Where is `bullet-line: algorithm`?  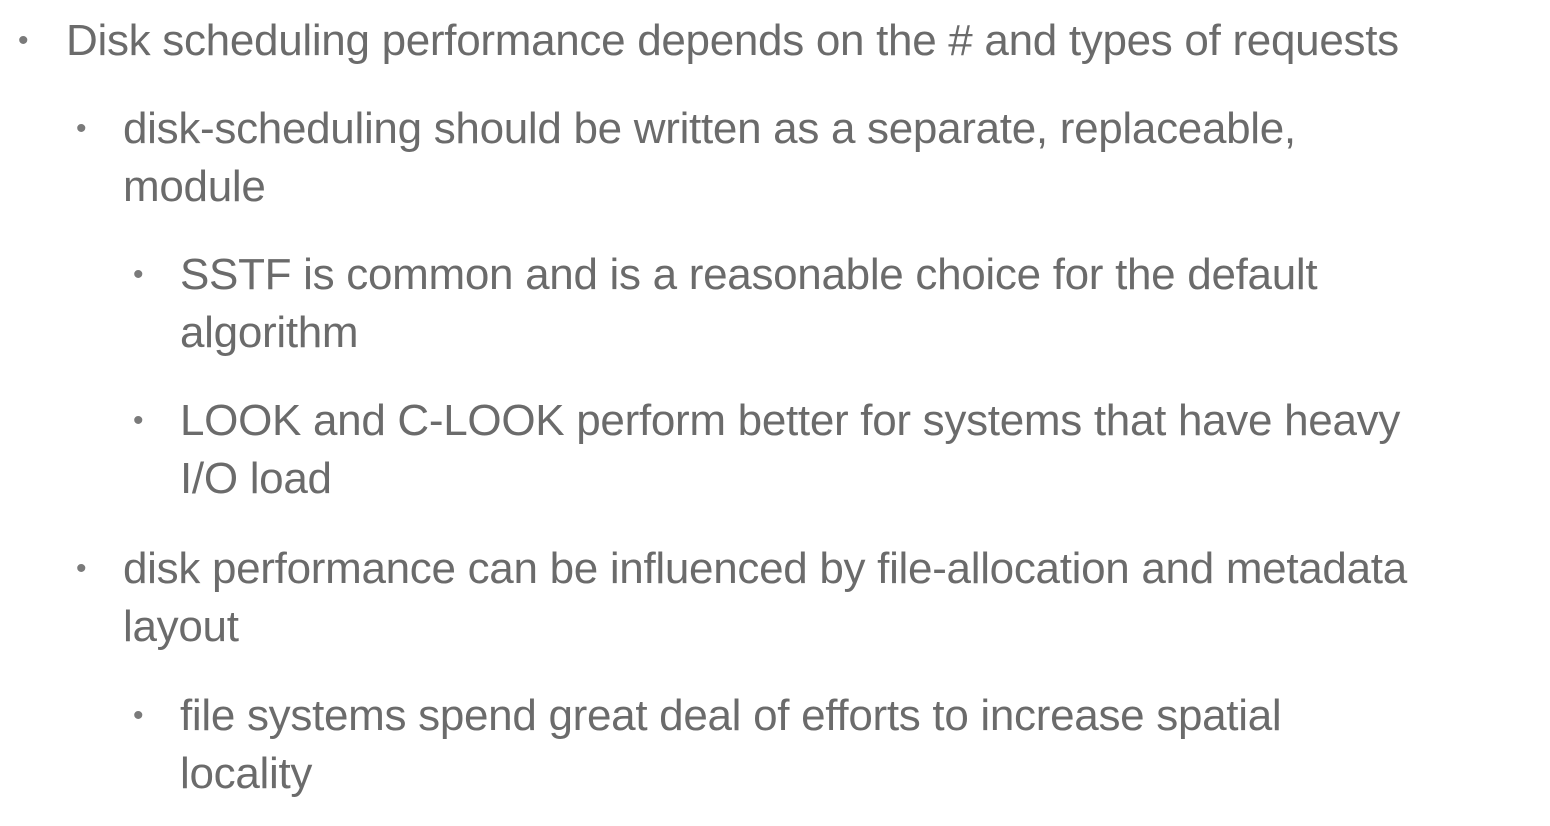
bullet-line: algorithm is located at coordinates (269, 332).